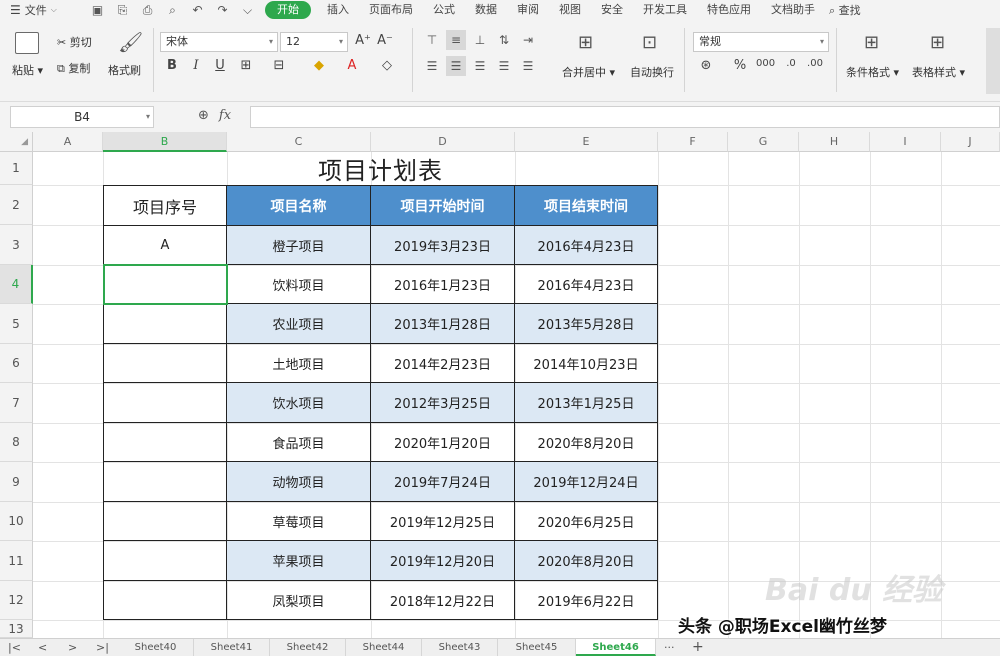  I want to click on table-style-button: 表格样式 ▾, so click(938, 72).